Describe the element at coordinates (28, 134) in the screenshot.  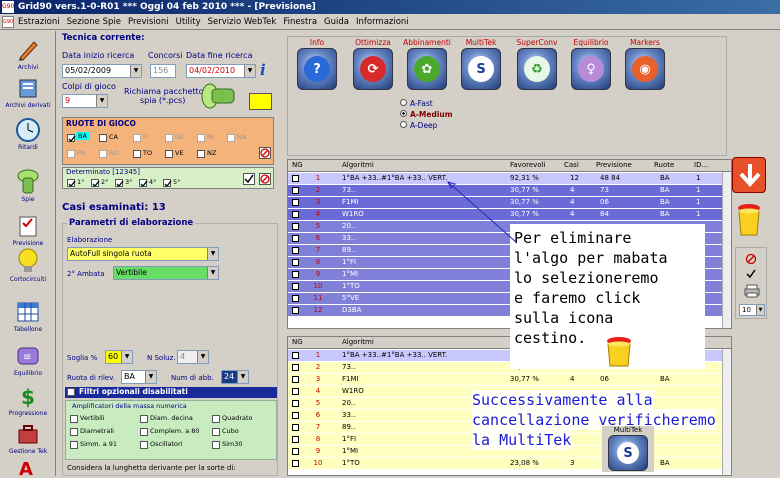
I see `sidebar-item-ritardi: Ritardi` at that location.